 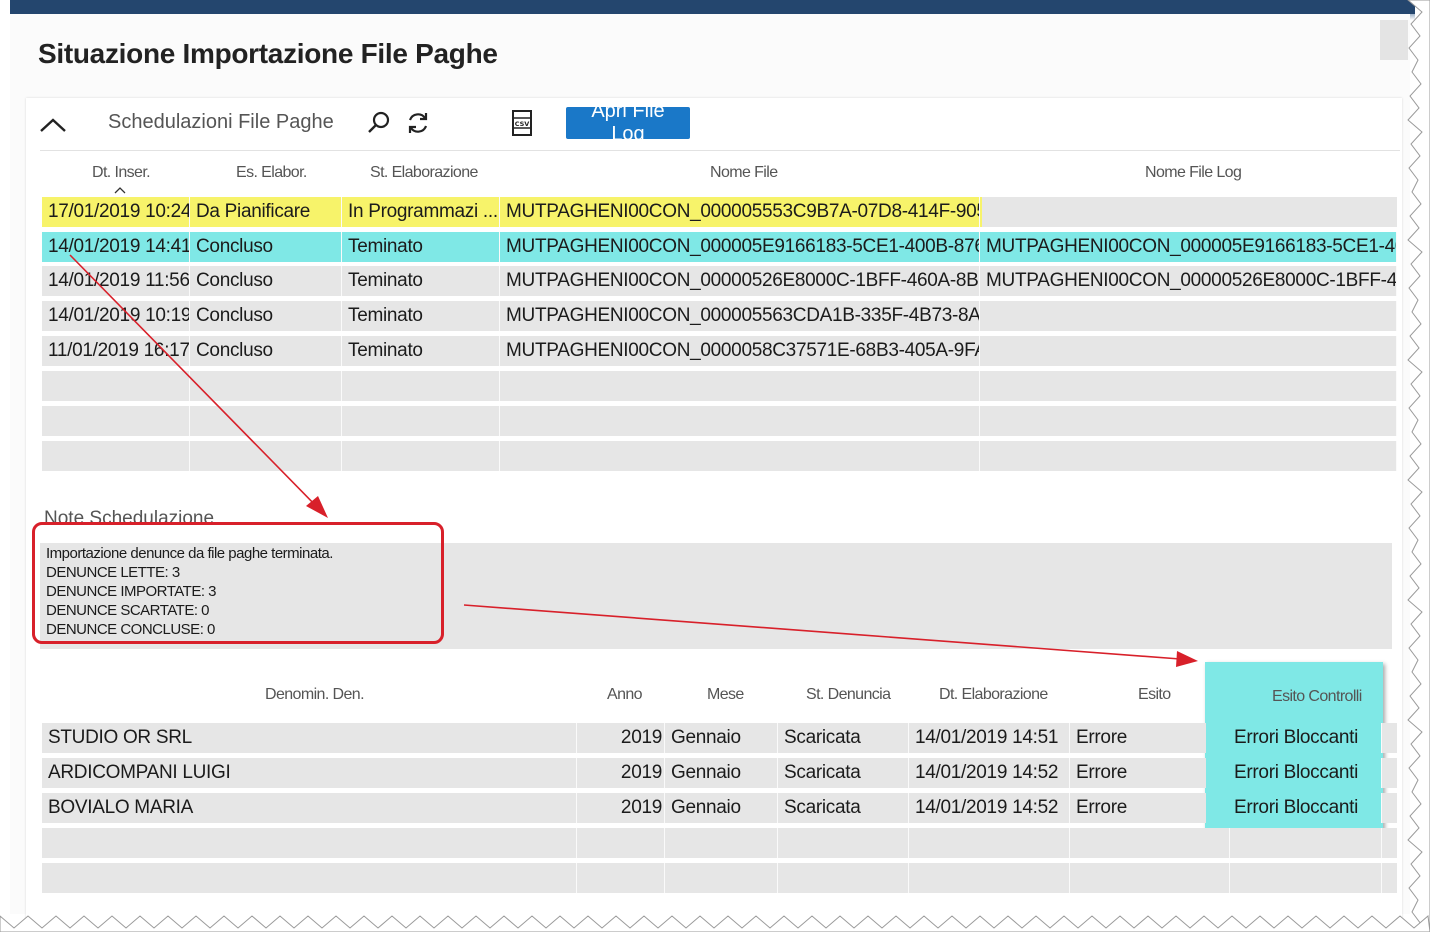 What do you see at coordinates (309, 773) in the screenshot?
I see `col-denominazione: ARDICOMPANI LUIGI` at bounding box center [309, 773].